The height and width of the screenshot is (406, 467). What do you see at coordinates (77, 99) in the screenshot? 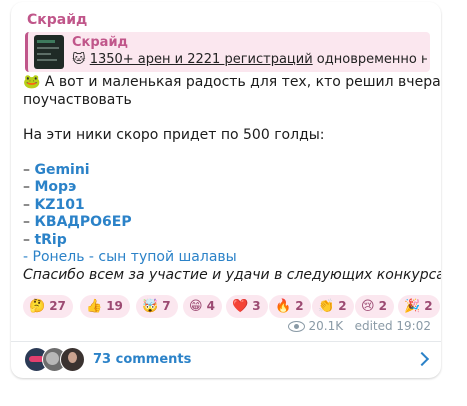
I see `text-line-2: поучаствовать` at bounding box center [77, 99].